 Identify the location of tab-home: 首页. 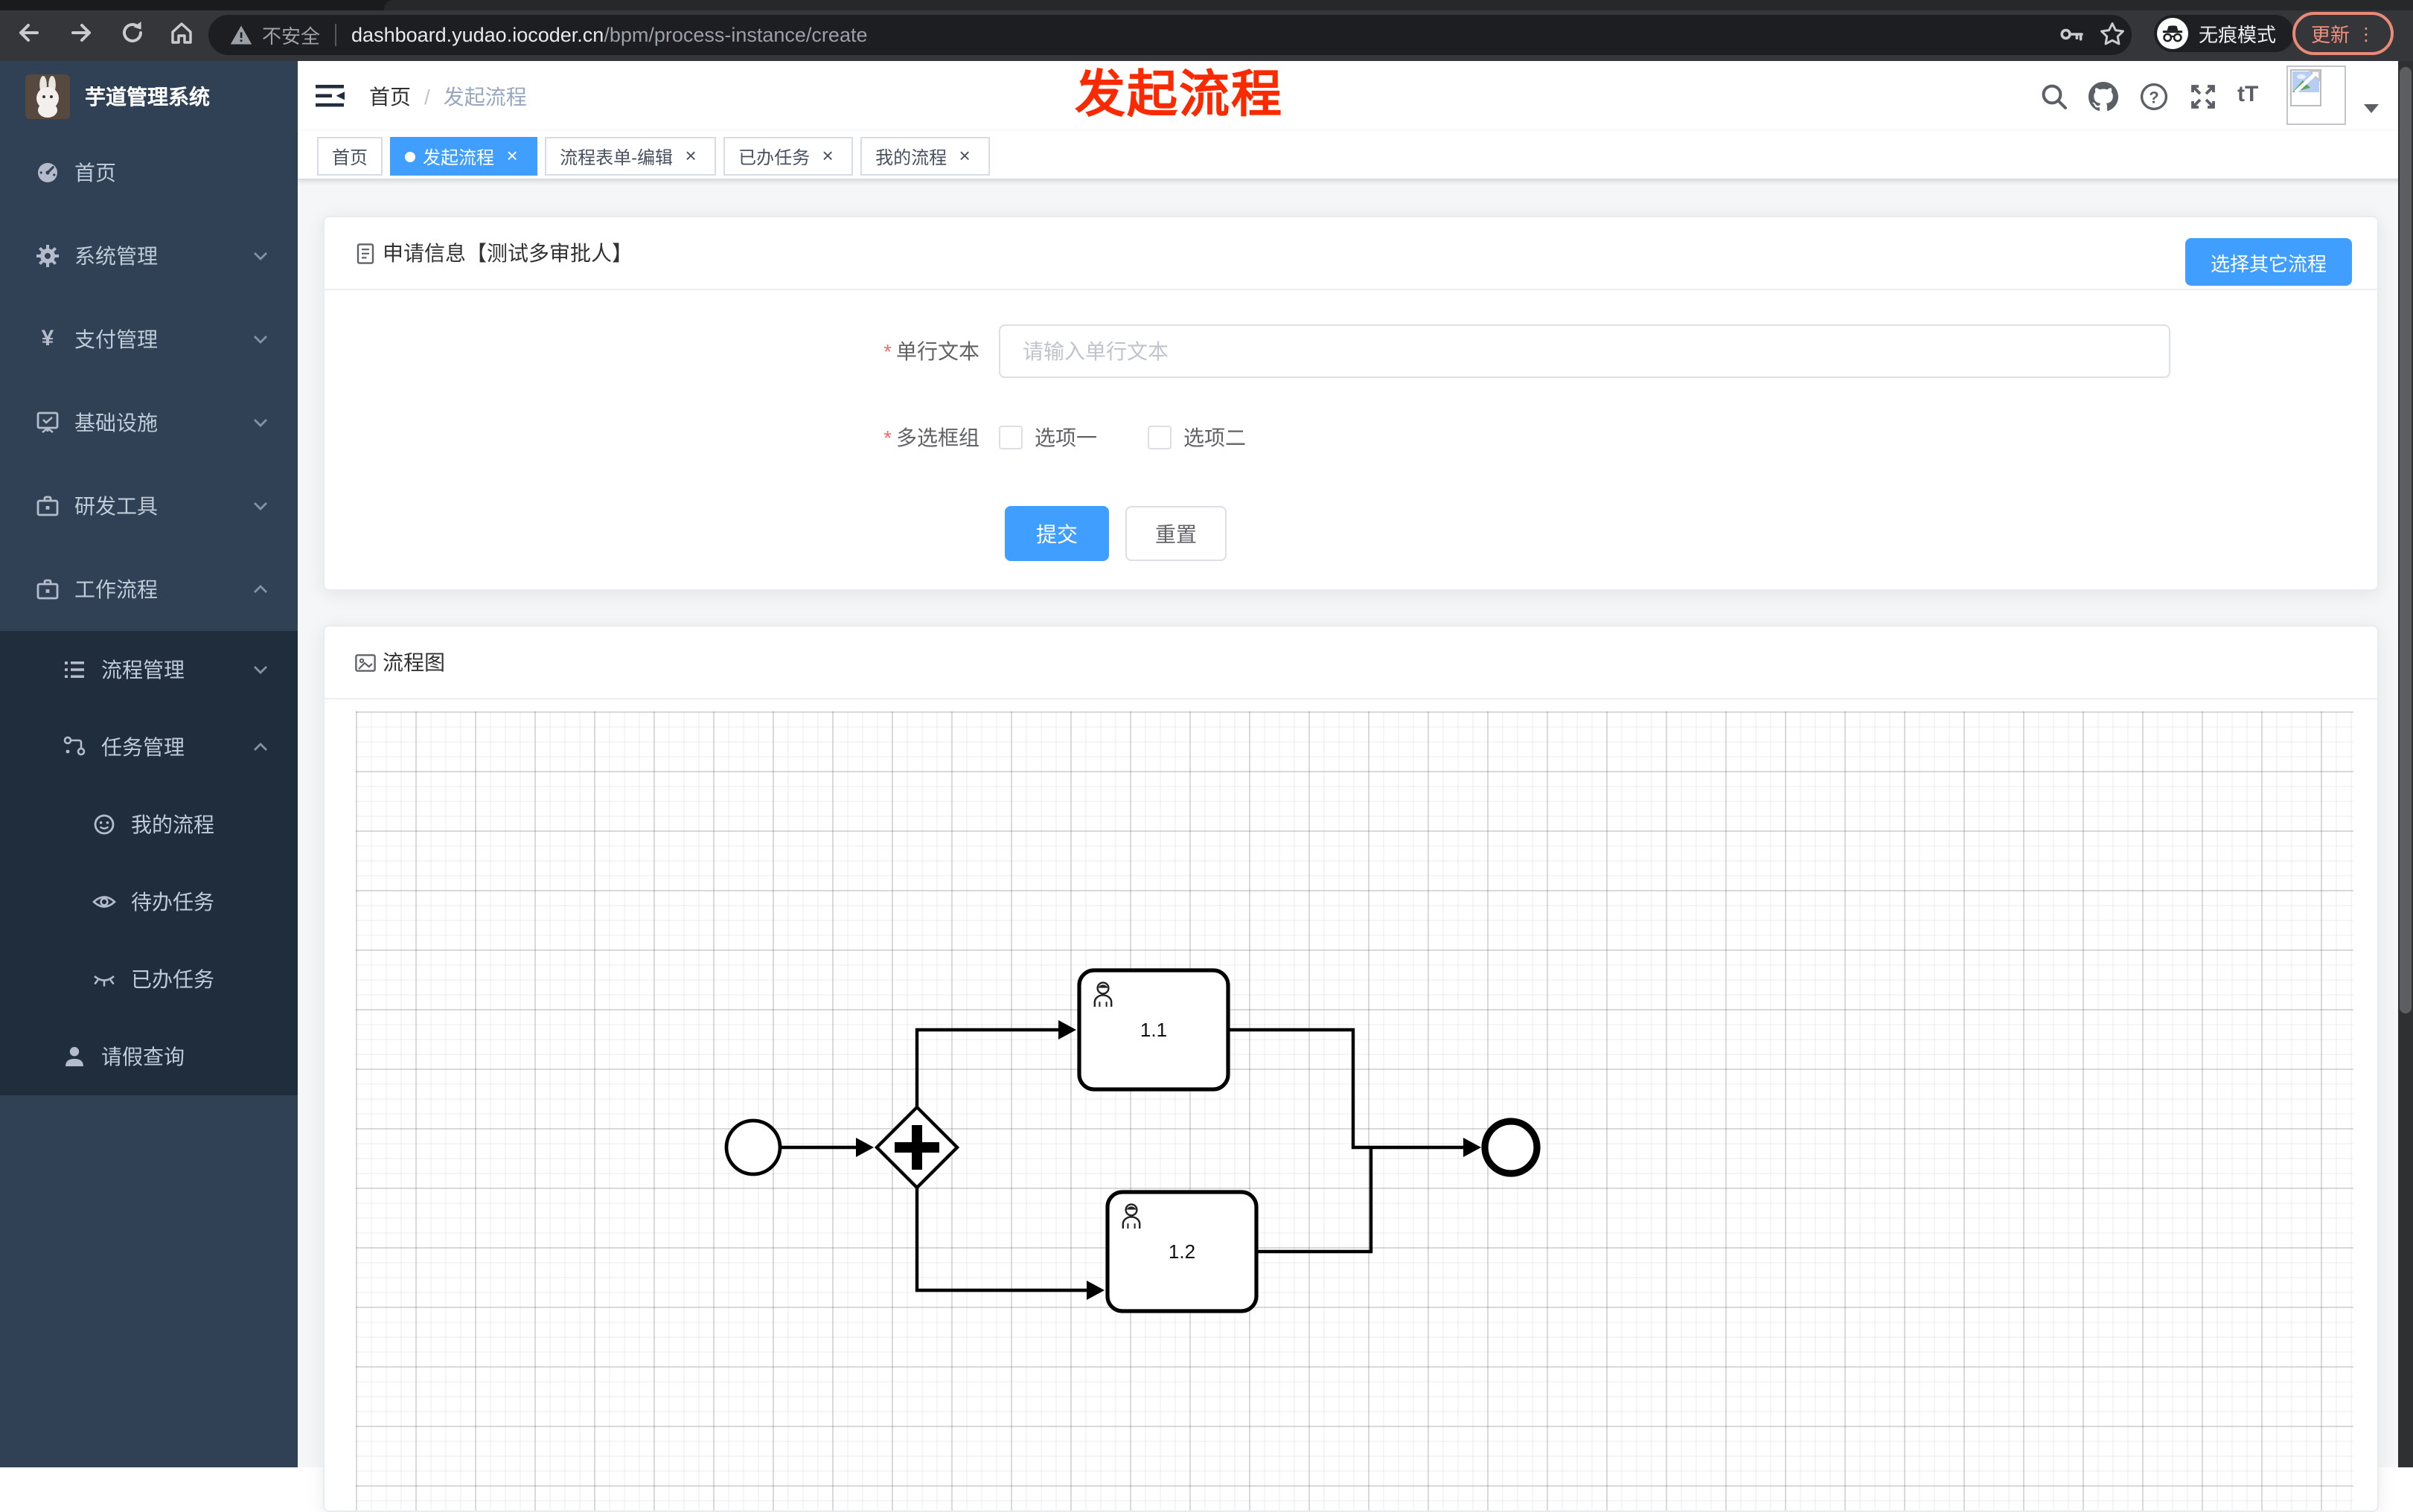
(350, 156).